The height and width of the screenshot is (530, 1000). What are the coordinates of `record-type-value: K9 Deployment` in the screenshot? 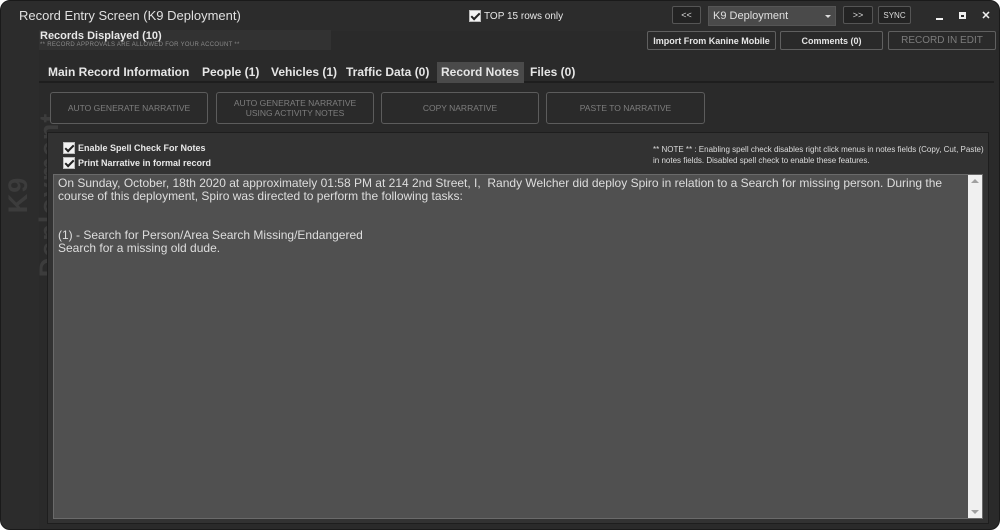 It's located at (751, 16).